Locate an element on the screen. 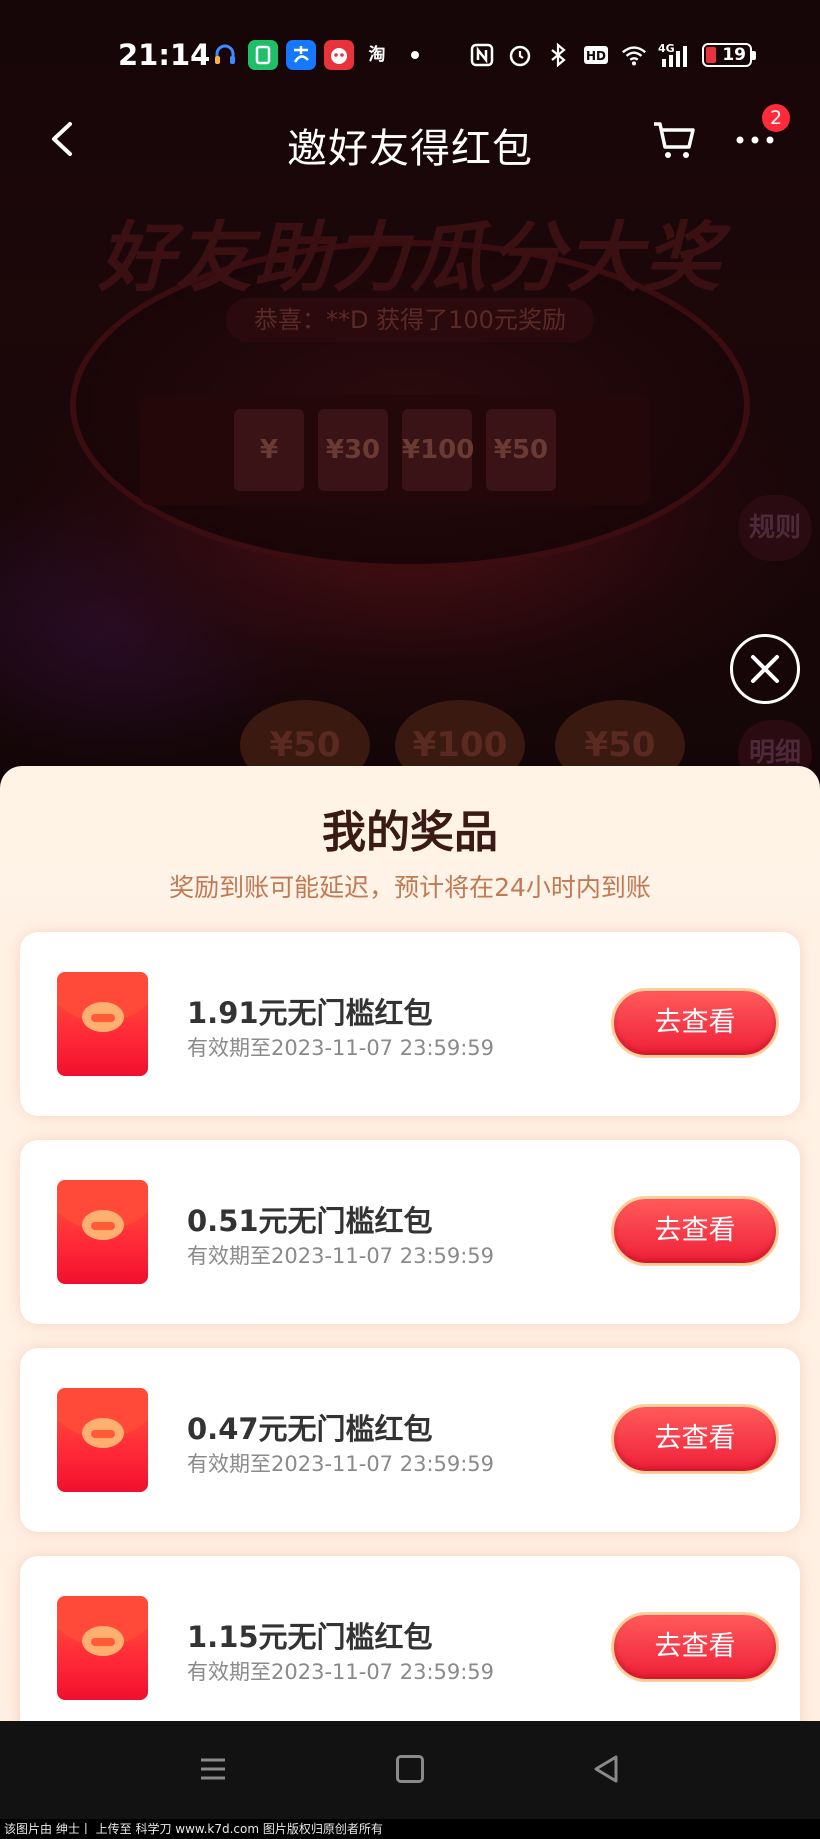 The height and width of the screenshot is (1839, 820). panel-subtitle: 奖励到账可能延迟，预计将在24小时内到账 is located at coordinates (410, 887).